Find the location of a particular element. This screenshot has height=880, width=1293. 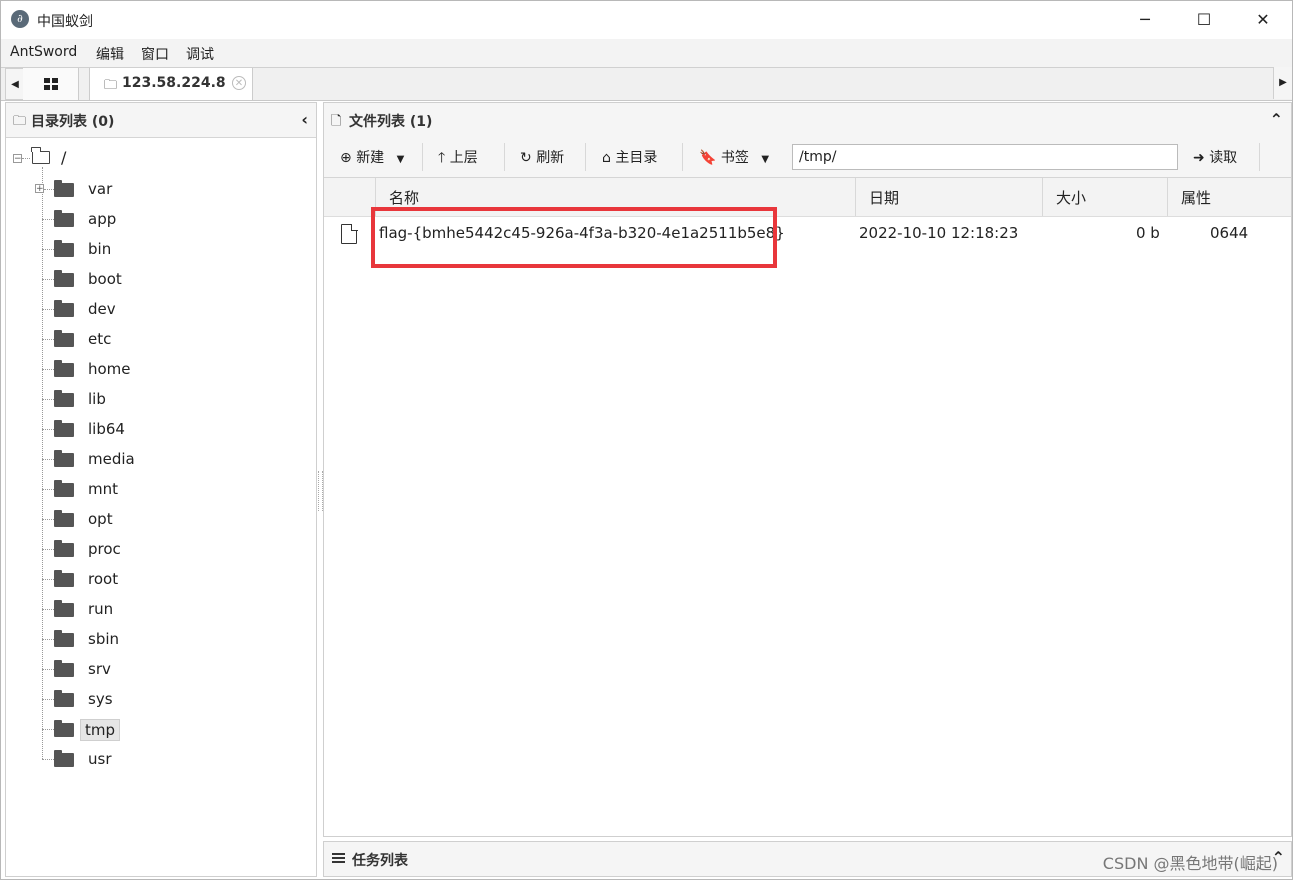

minimize-button: ─ is located at coordinates (1145, 20).